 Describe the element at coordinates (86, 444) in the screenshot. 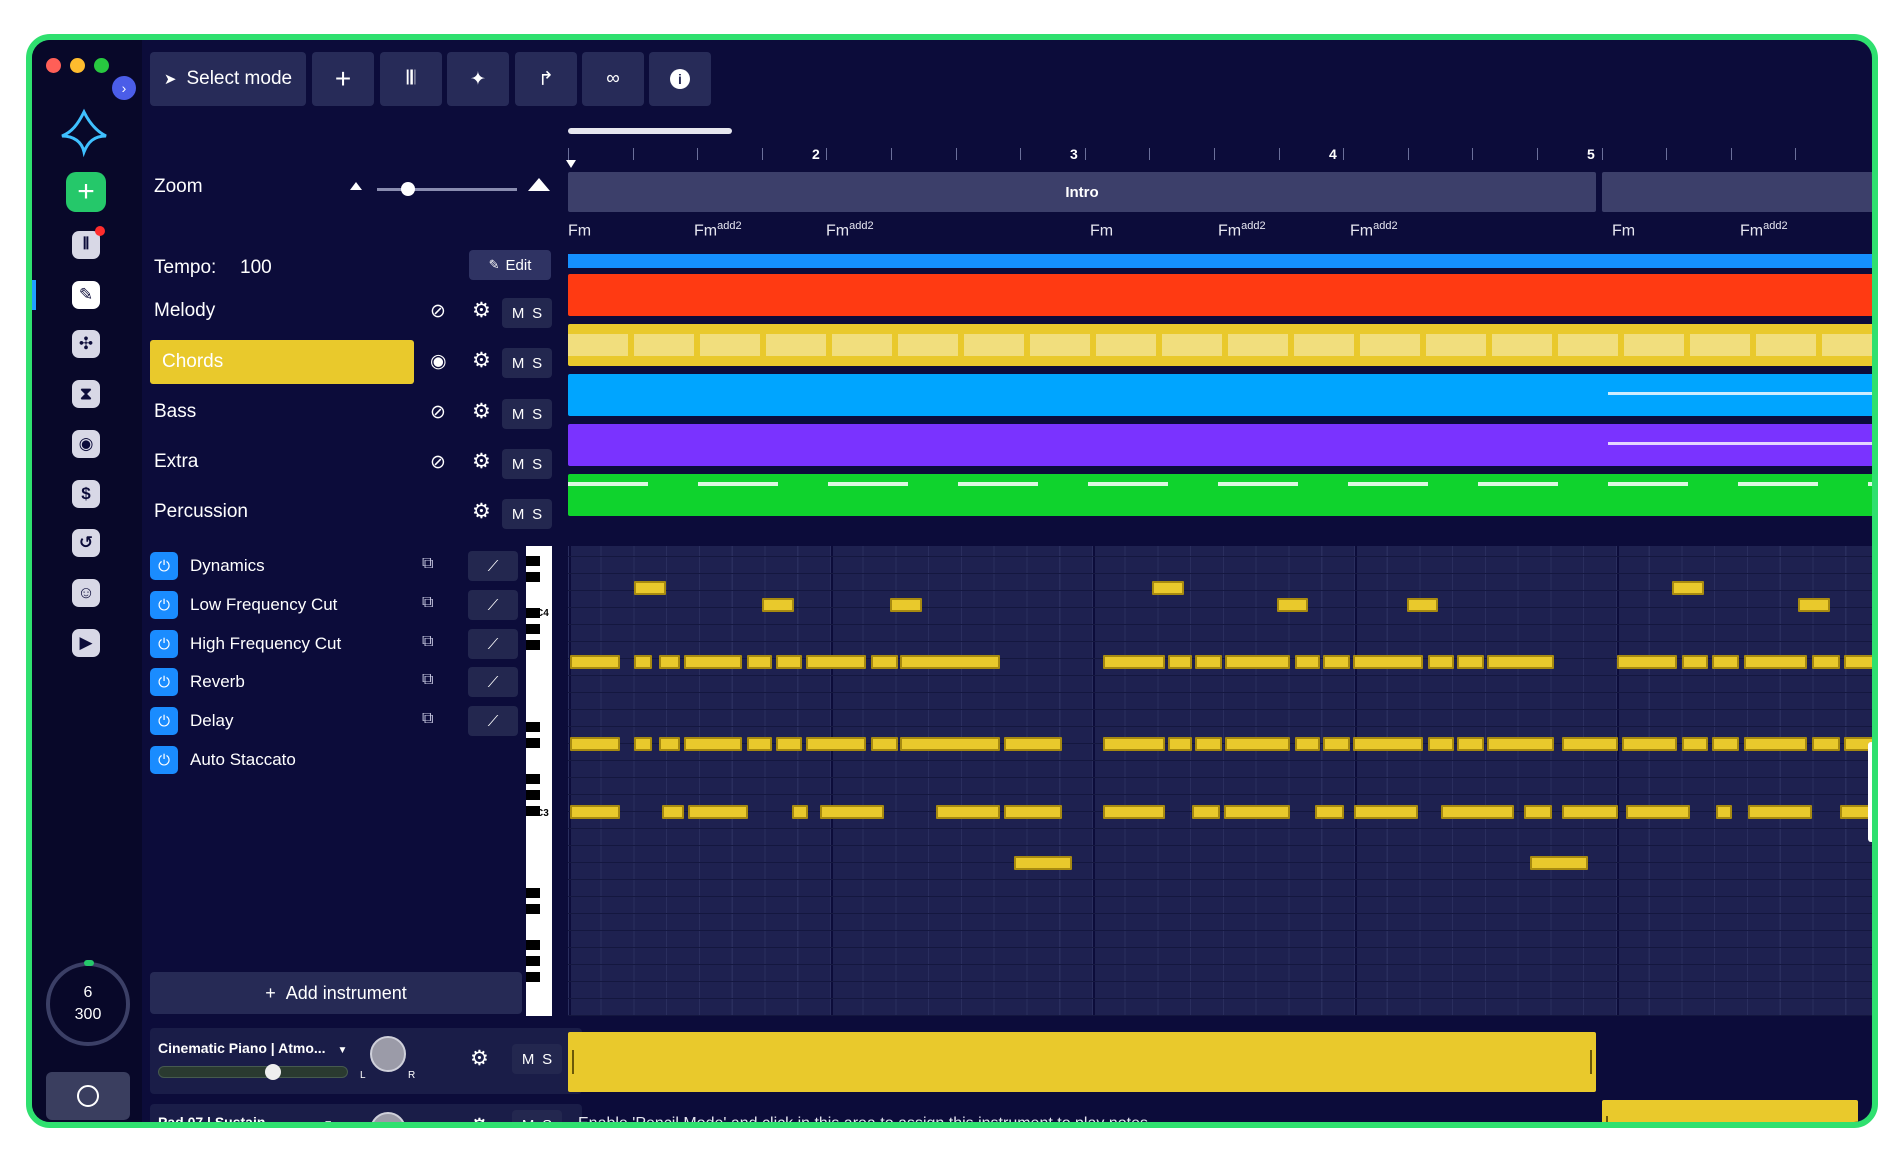

I see `broadcast-icon: ◉` at that location.